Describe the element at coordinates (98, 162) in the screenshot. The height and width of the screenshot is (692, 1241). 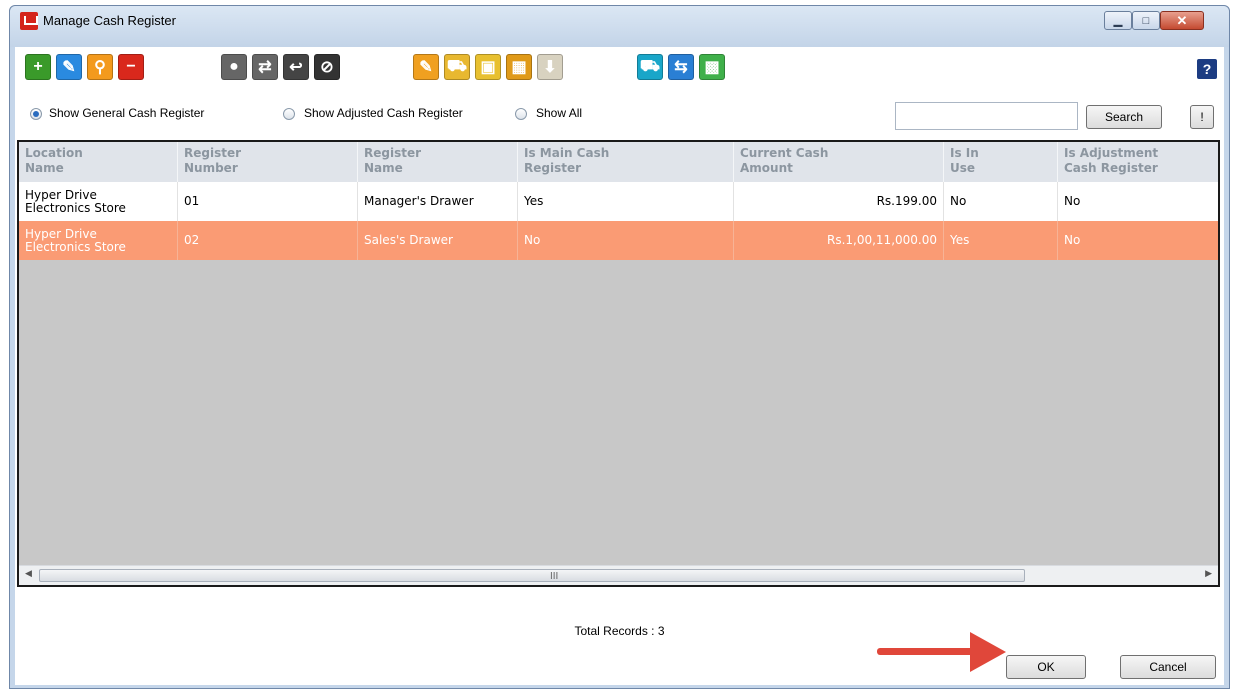
I see `column-header: Location Name` at that location.